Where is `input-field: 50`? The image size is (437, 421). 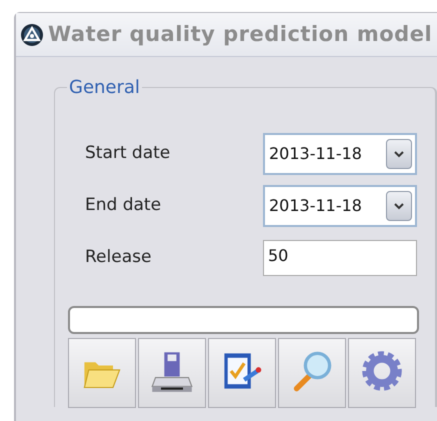
input-field: 50 is located at coordinates (340, 258).